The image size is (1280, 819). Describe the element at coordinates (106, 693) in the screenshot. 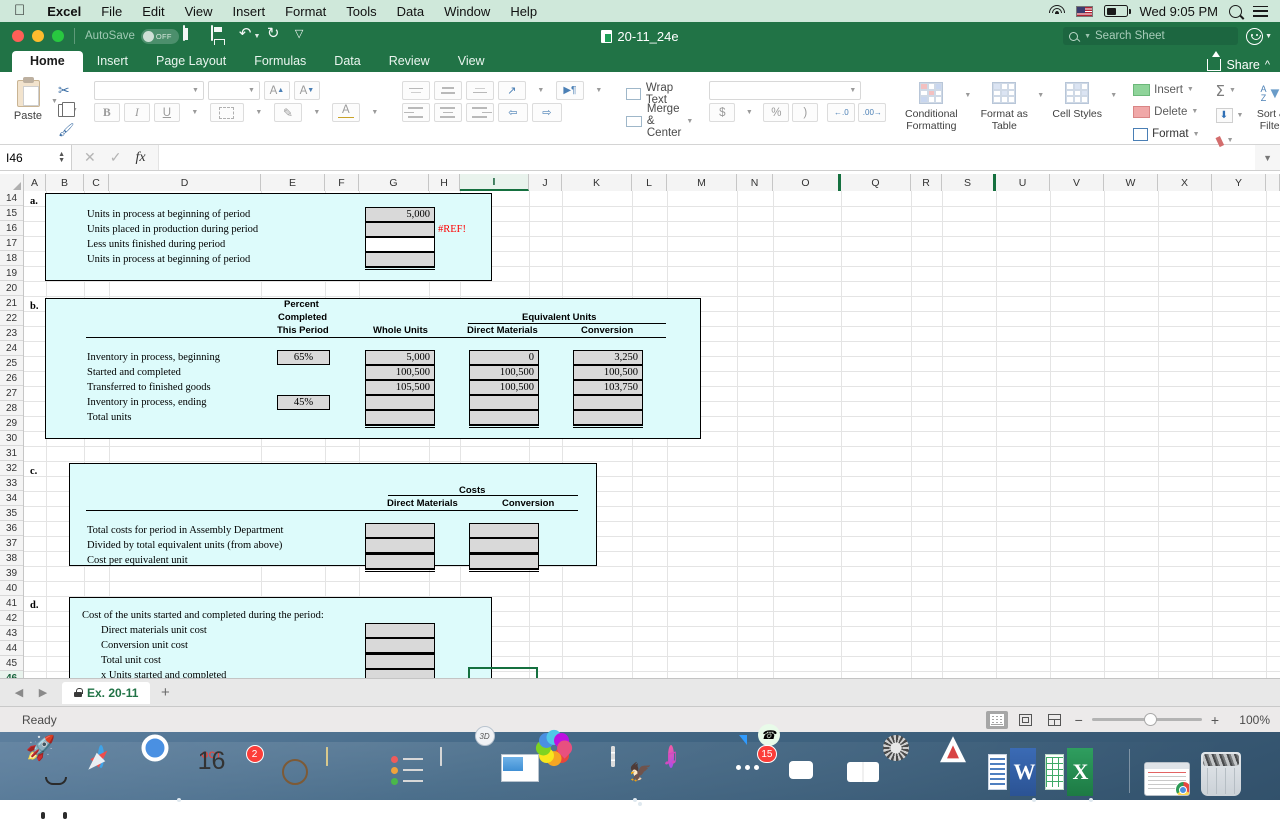

I see `sheet-tab-ex-20-11: Ex. 20-11` at that location.